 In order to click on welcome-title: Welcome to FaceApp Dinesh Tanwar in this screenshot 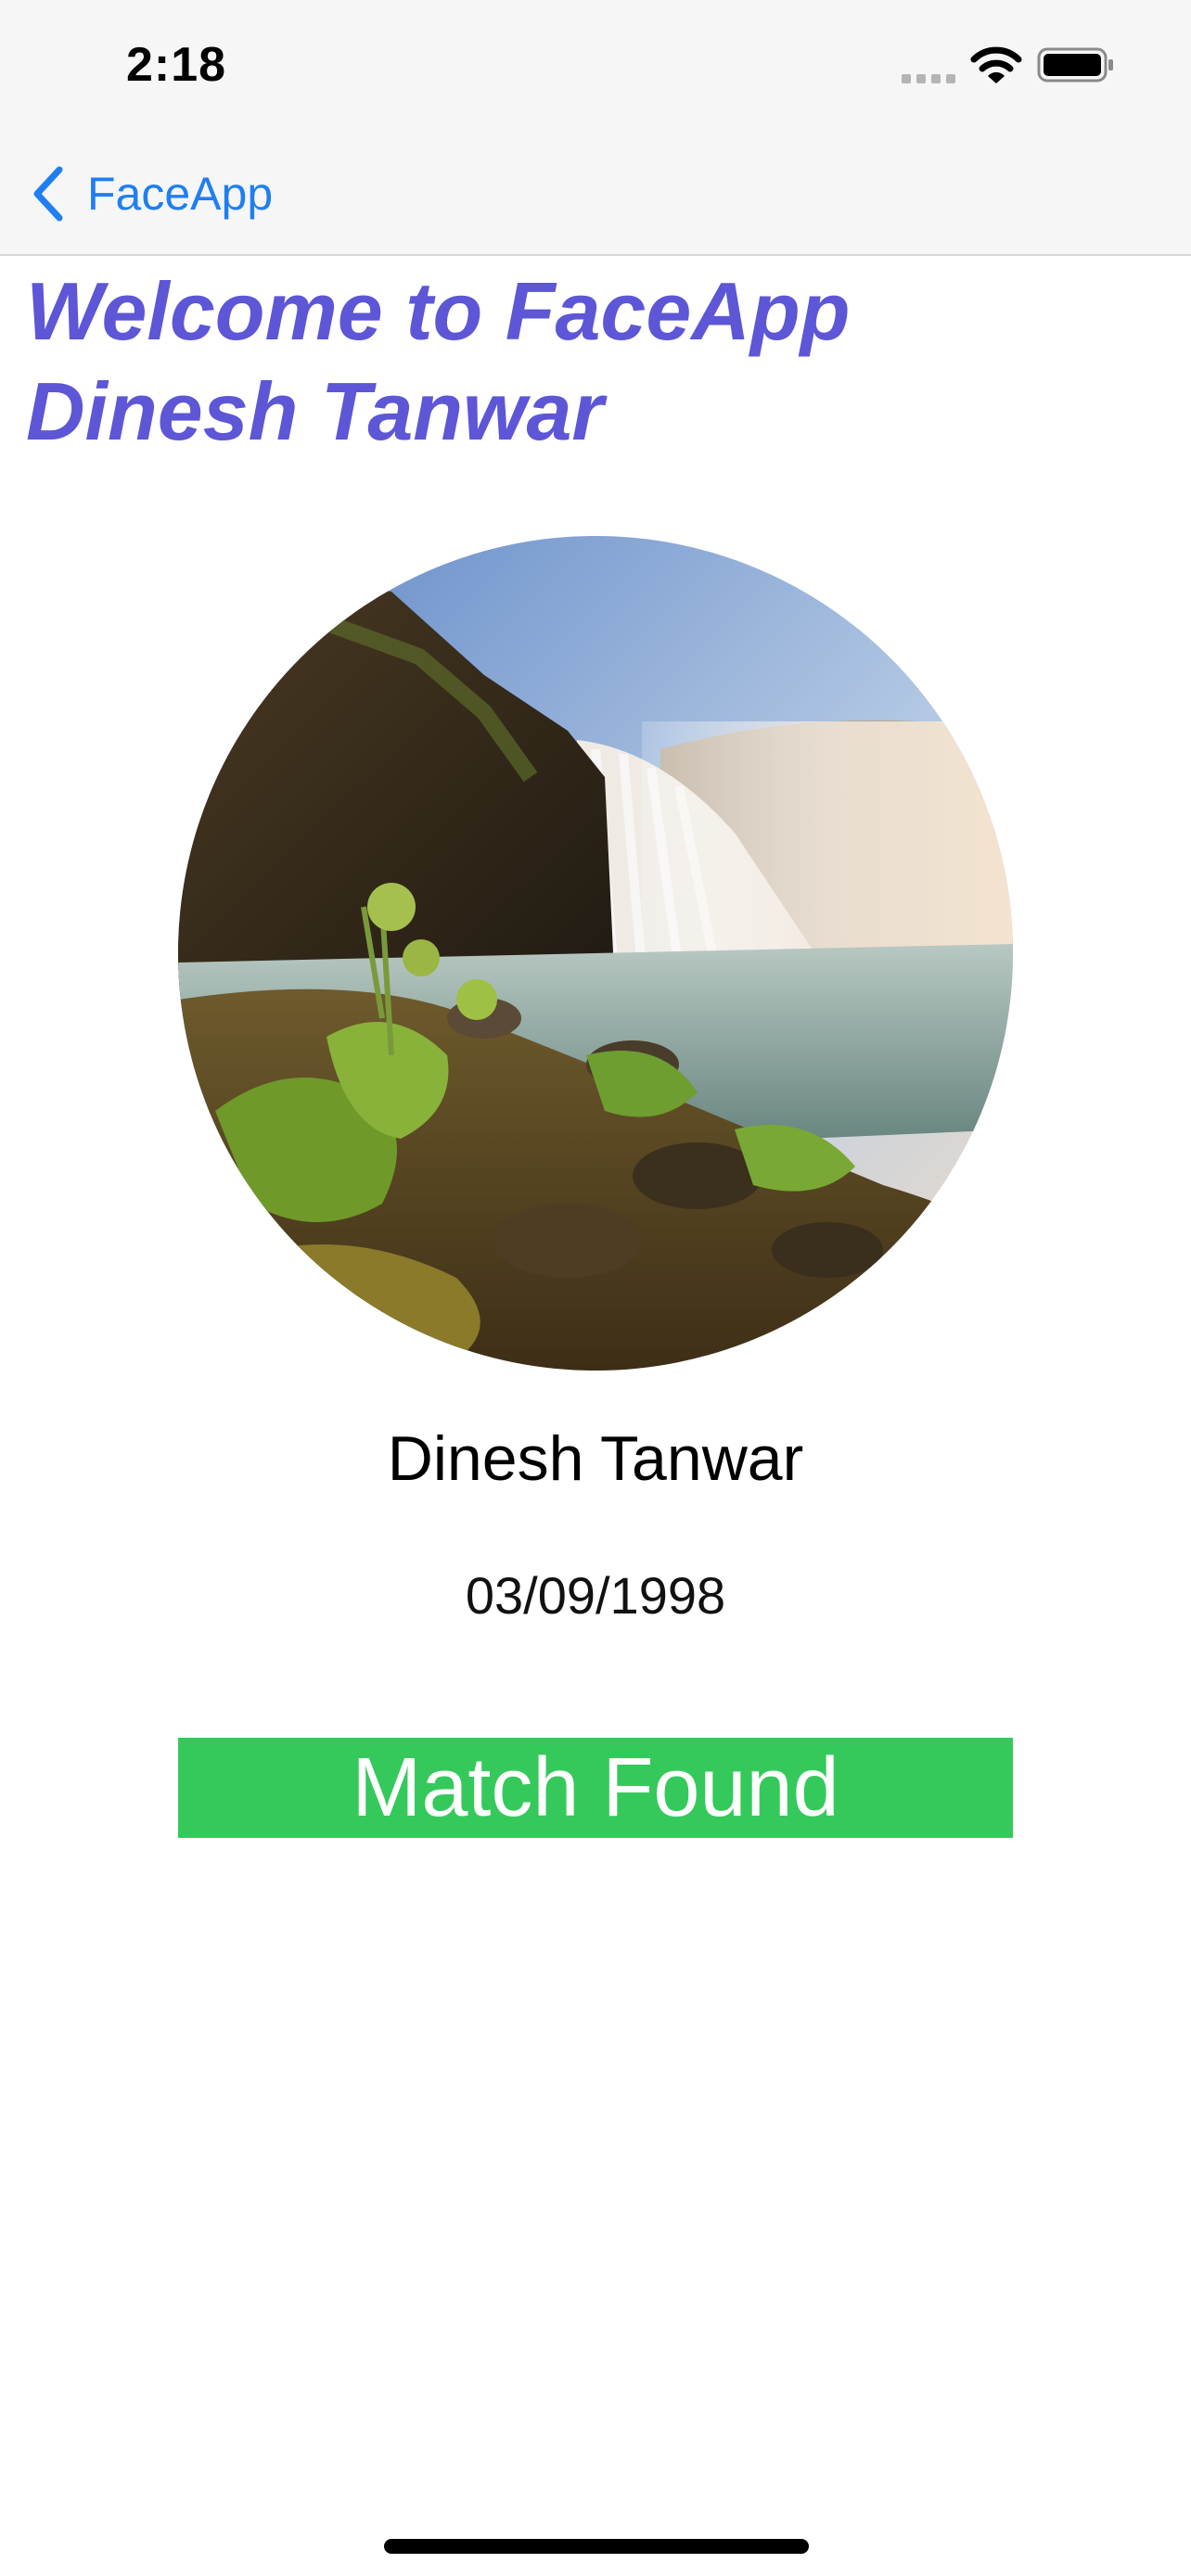, I will do `click(582, 361)`.